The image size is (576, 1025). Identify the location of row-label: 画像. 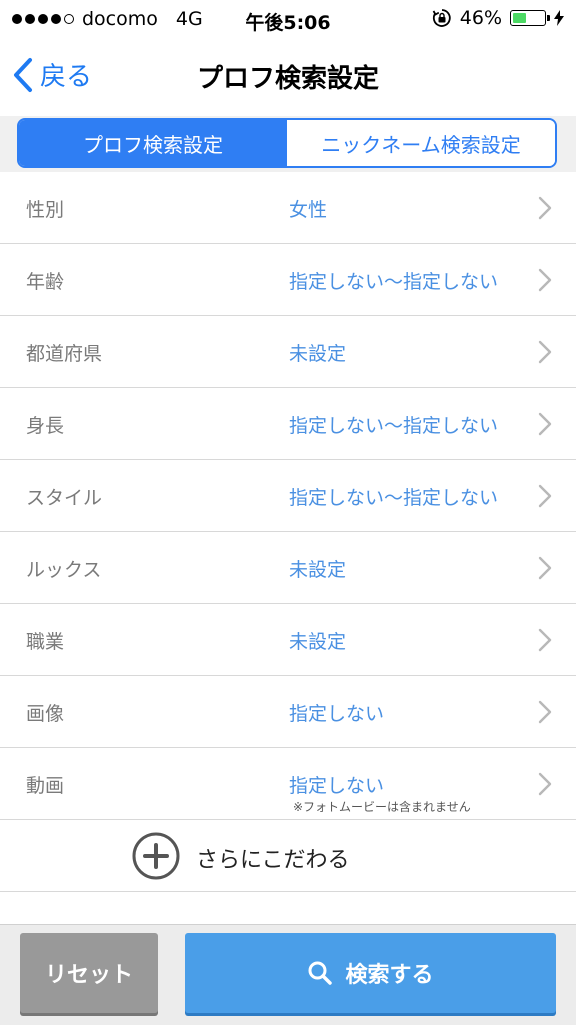
(45, 714).